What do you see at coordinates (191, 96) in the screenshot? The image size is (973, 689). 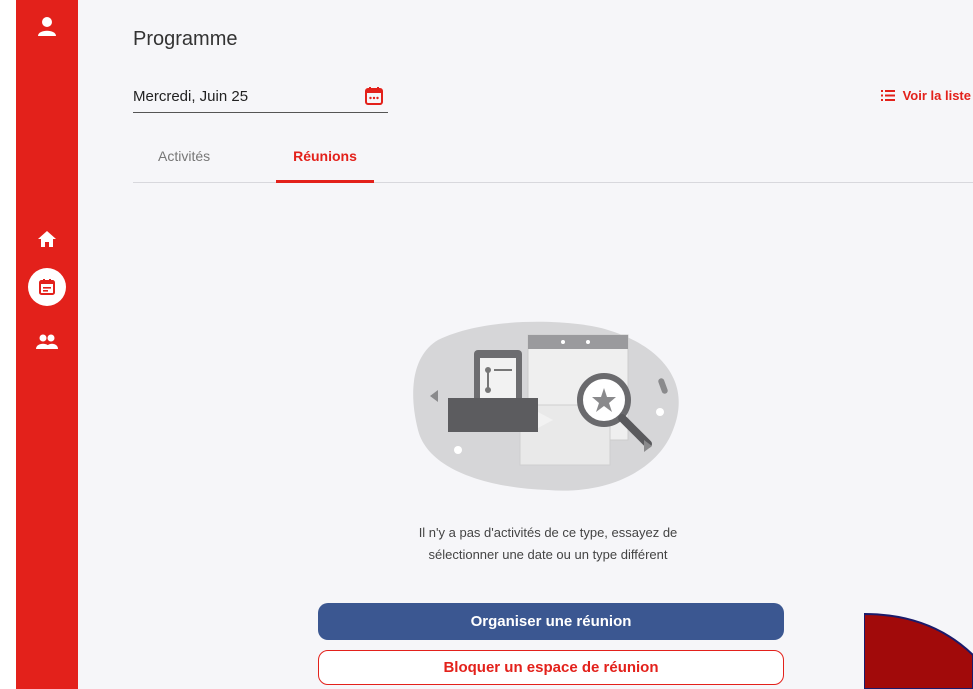 I see `date-value: Mercredi, Juin 25` at bounding box center [191, 96].